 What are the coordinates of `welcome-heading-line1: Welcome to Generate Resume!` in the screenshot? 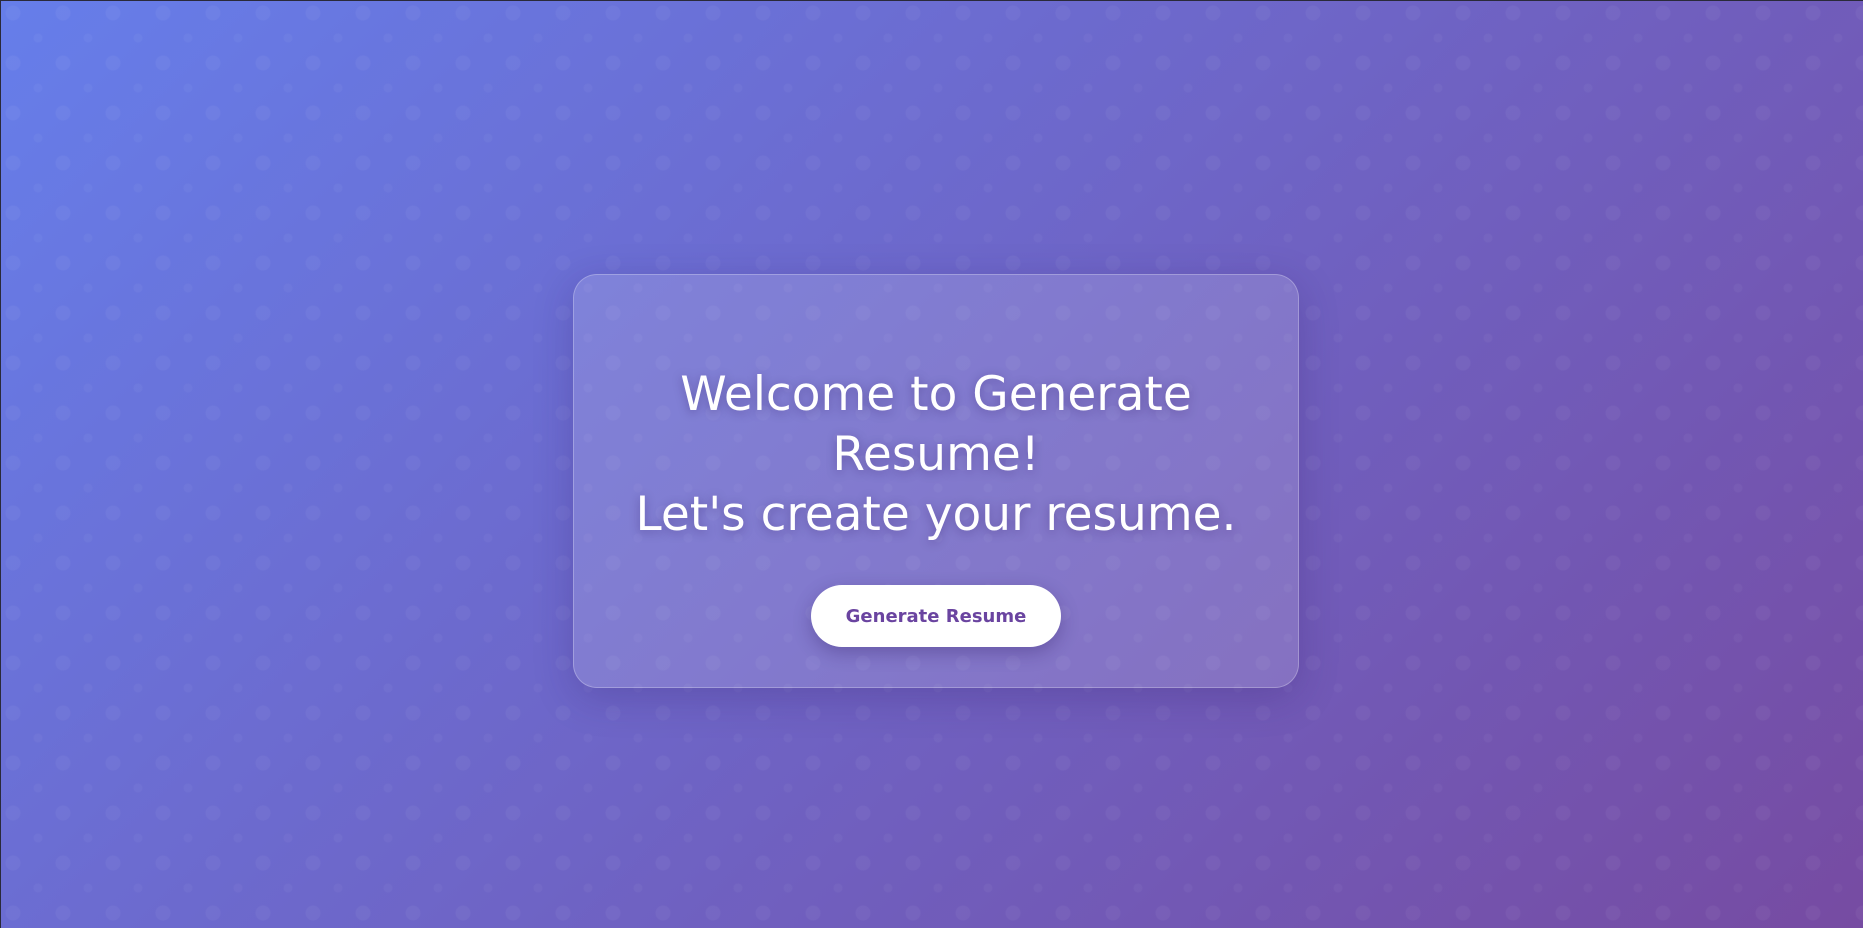 It's located at (936, 424).